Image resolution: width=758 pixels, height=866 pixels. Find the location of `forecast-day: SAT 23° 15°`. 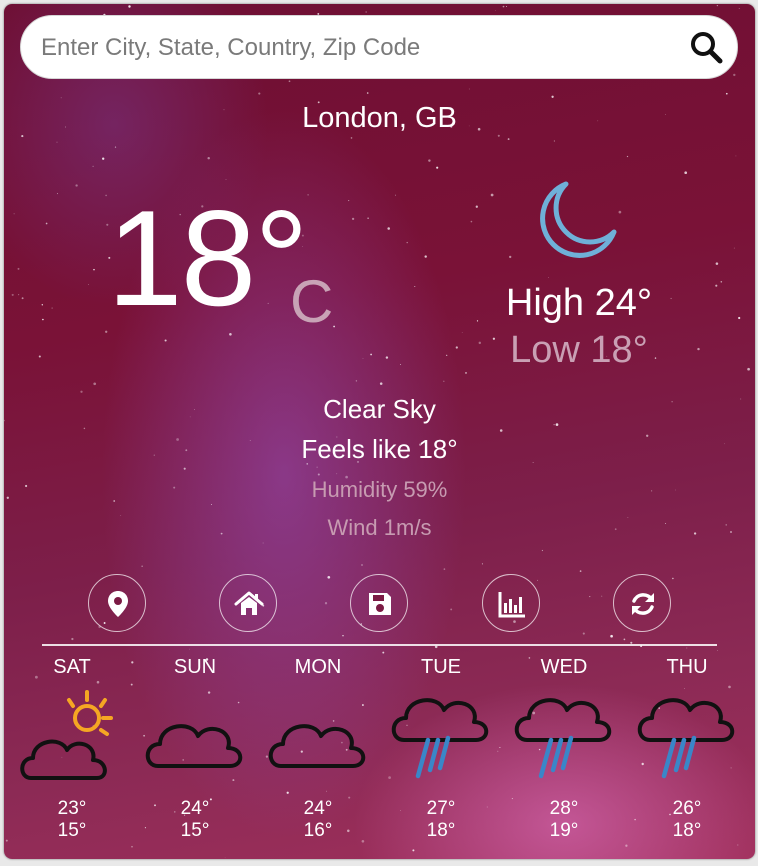

forecast-day: SAT 23° 15° is located at coordinates (72, 749).